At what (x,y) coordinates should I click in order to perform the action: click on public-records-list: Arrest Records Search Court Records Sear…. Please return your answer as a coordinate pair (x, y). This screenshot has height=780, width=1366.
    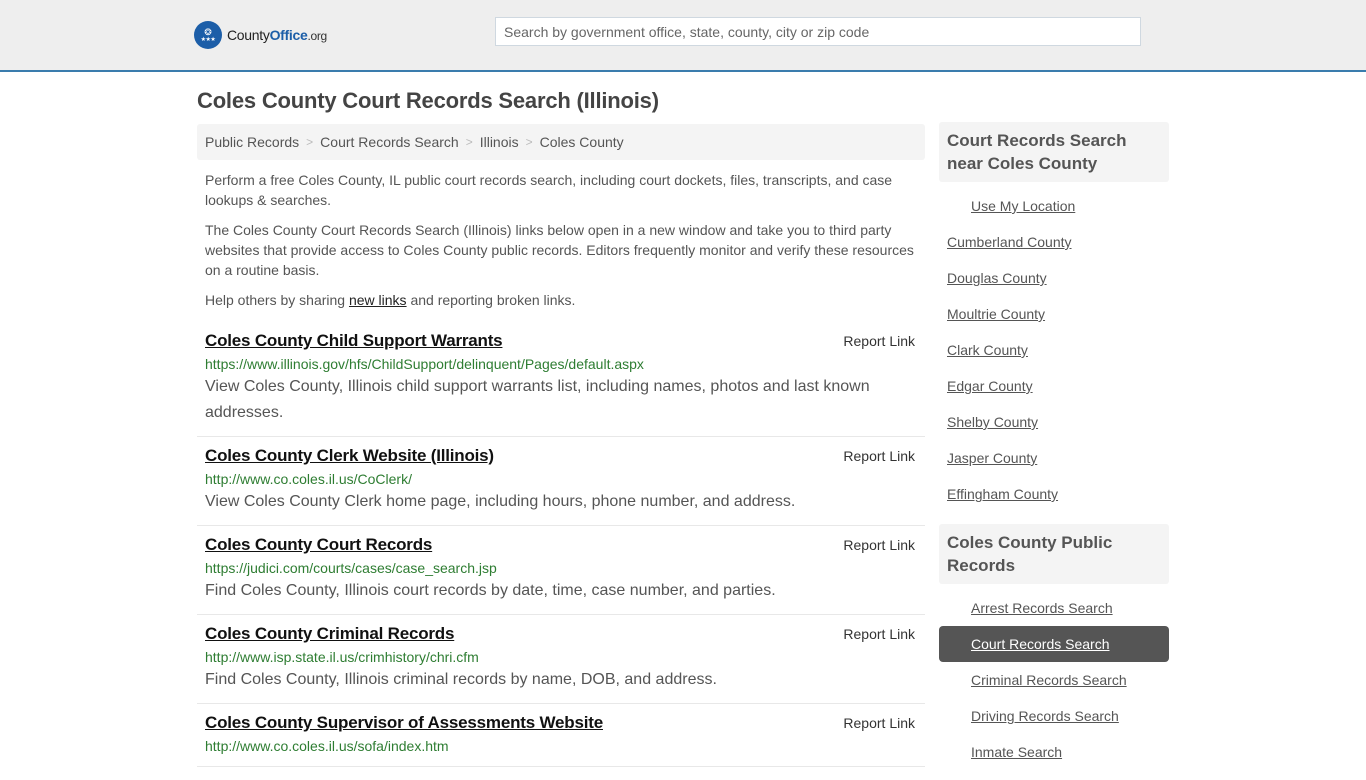
    Looking at the image, I should click on (1054, 682).